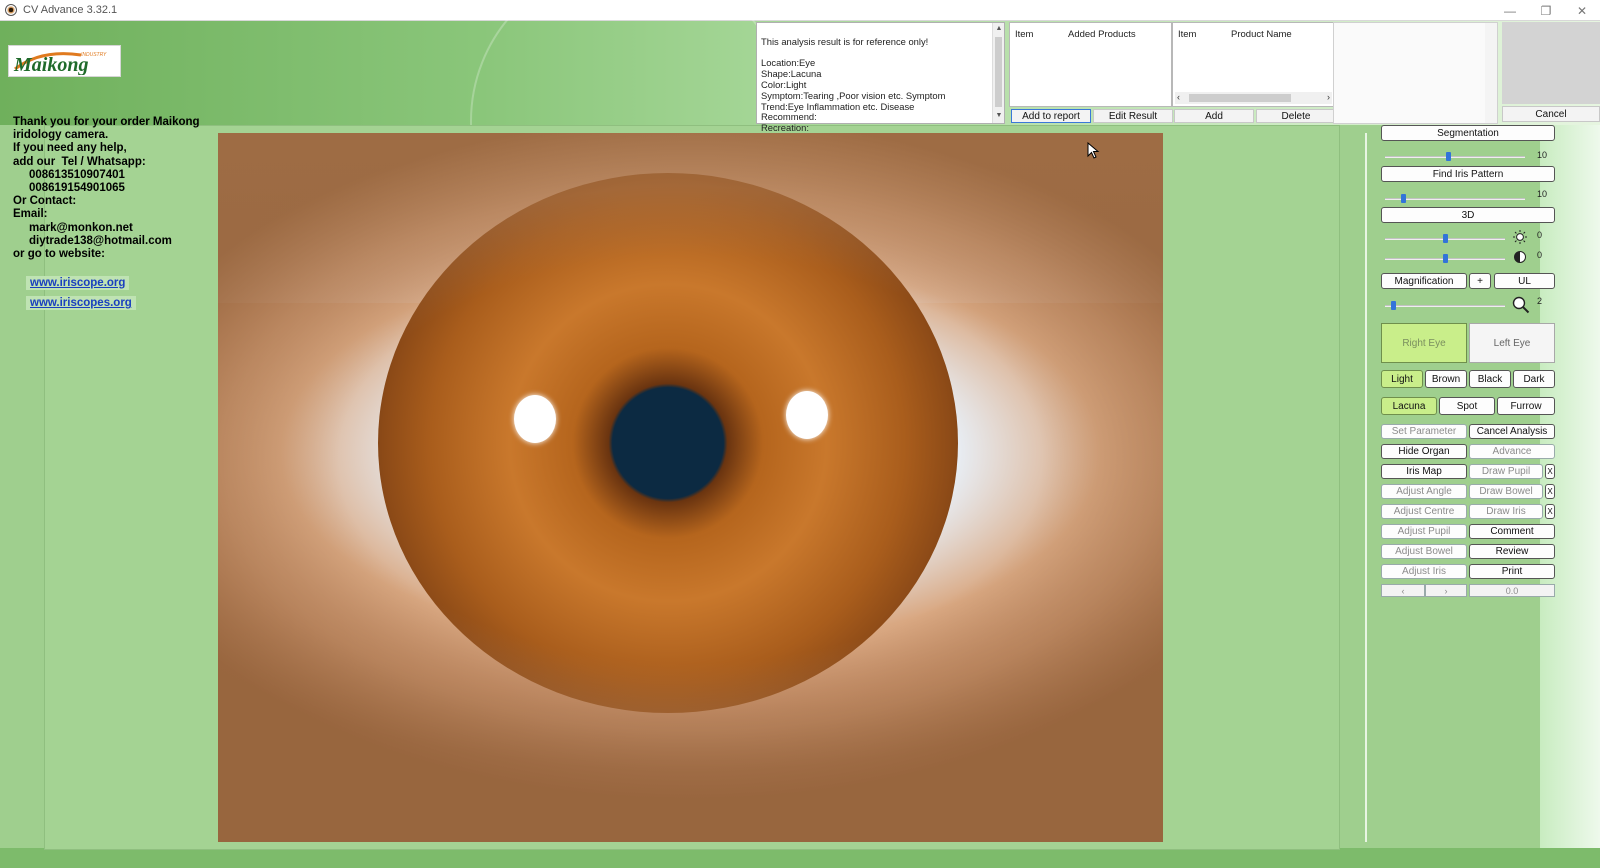 This screenshot has width=1600, height=868. I want to click on ul-button: UL, so click(1524, 281).